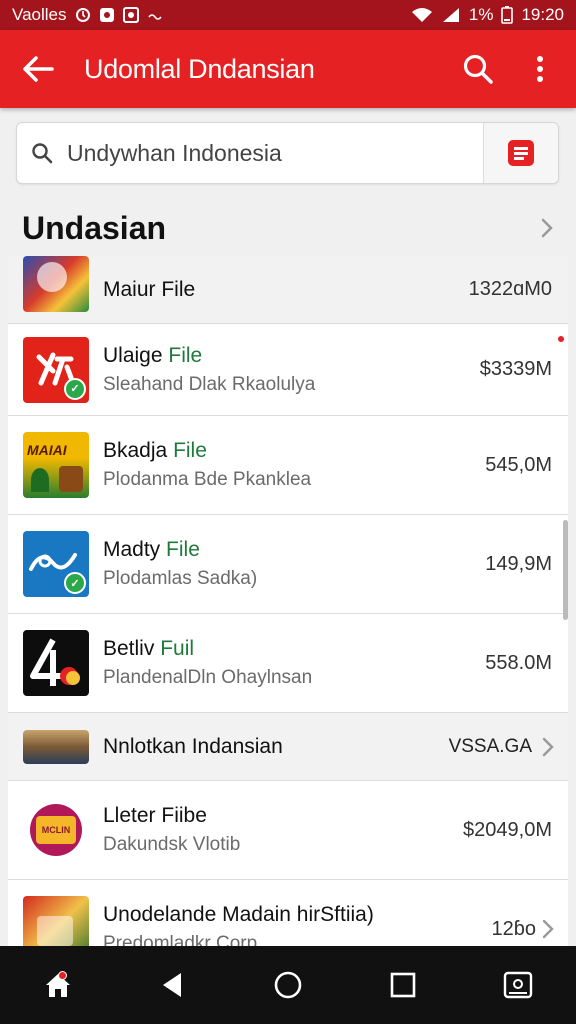 The width and height of the screenshot is (576, 1024). I want to click on search-input: Undywhan Indonesia, so click(275, 153).